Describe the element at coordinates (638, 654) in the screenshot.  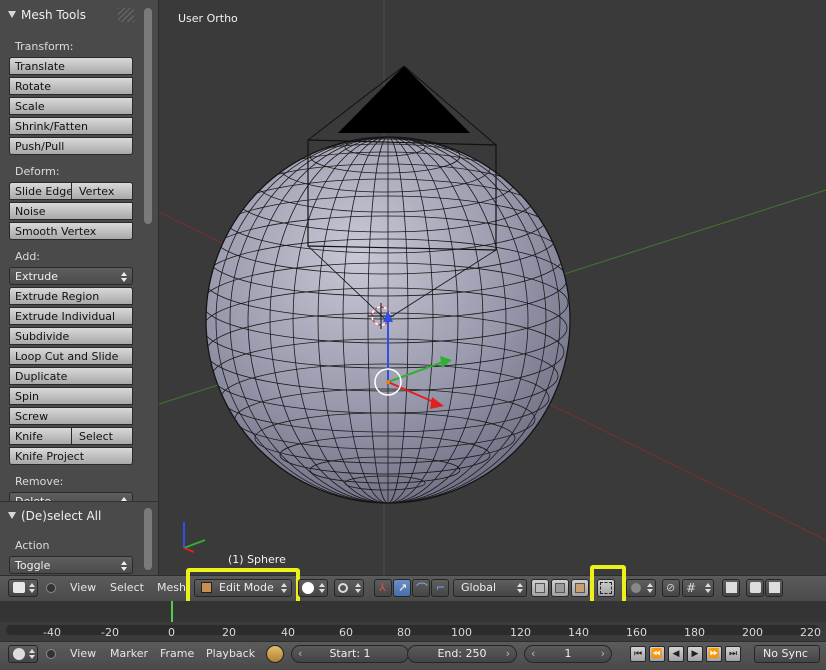
I see `jump-start-button: ⏮` at that location.